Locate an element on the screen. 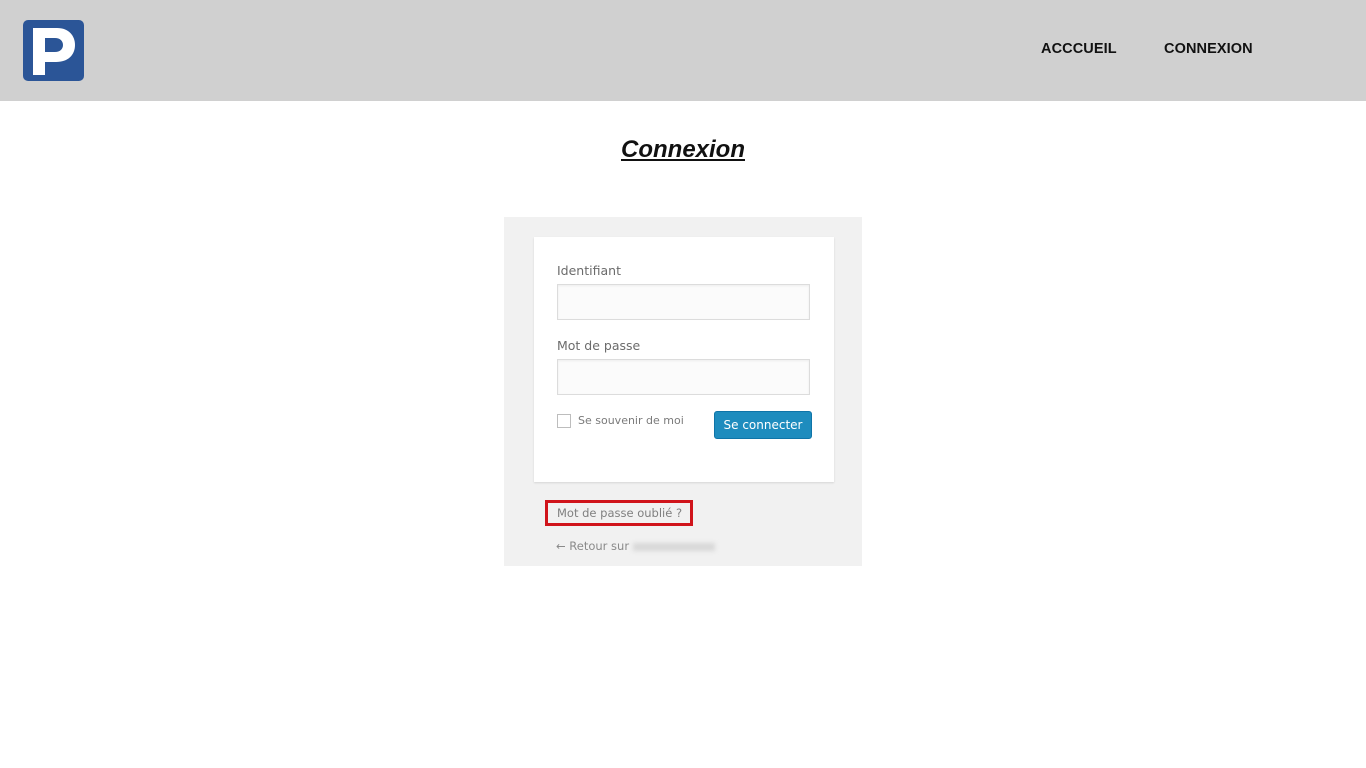  parking-logo-icon is located at coordinates (53, 50).